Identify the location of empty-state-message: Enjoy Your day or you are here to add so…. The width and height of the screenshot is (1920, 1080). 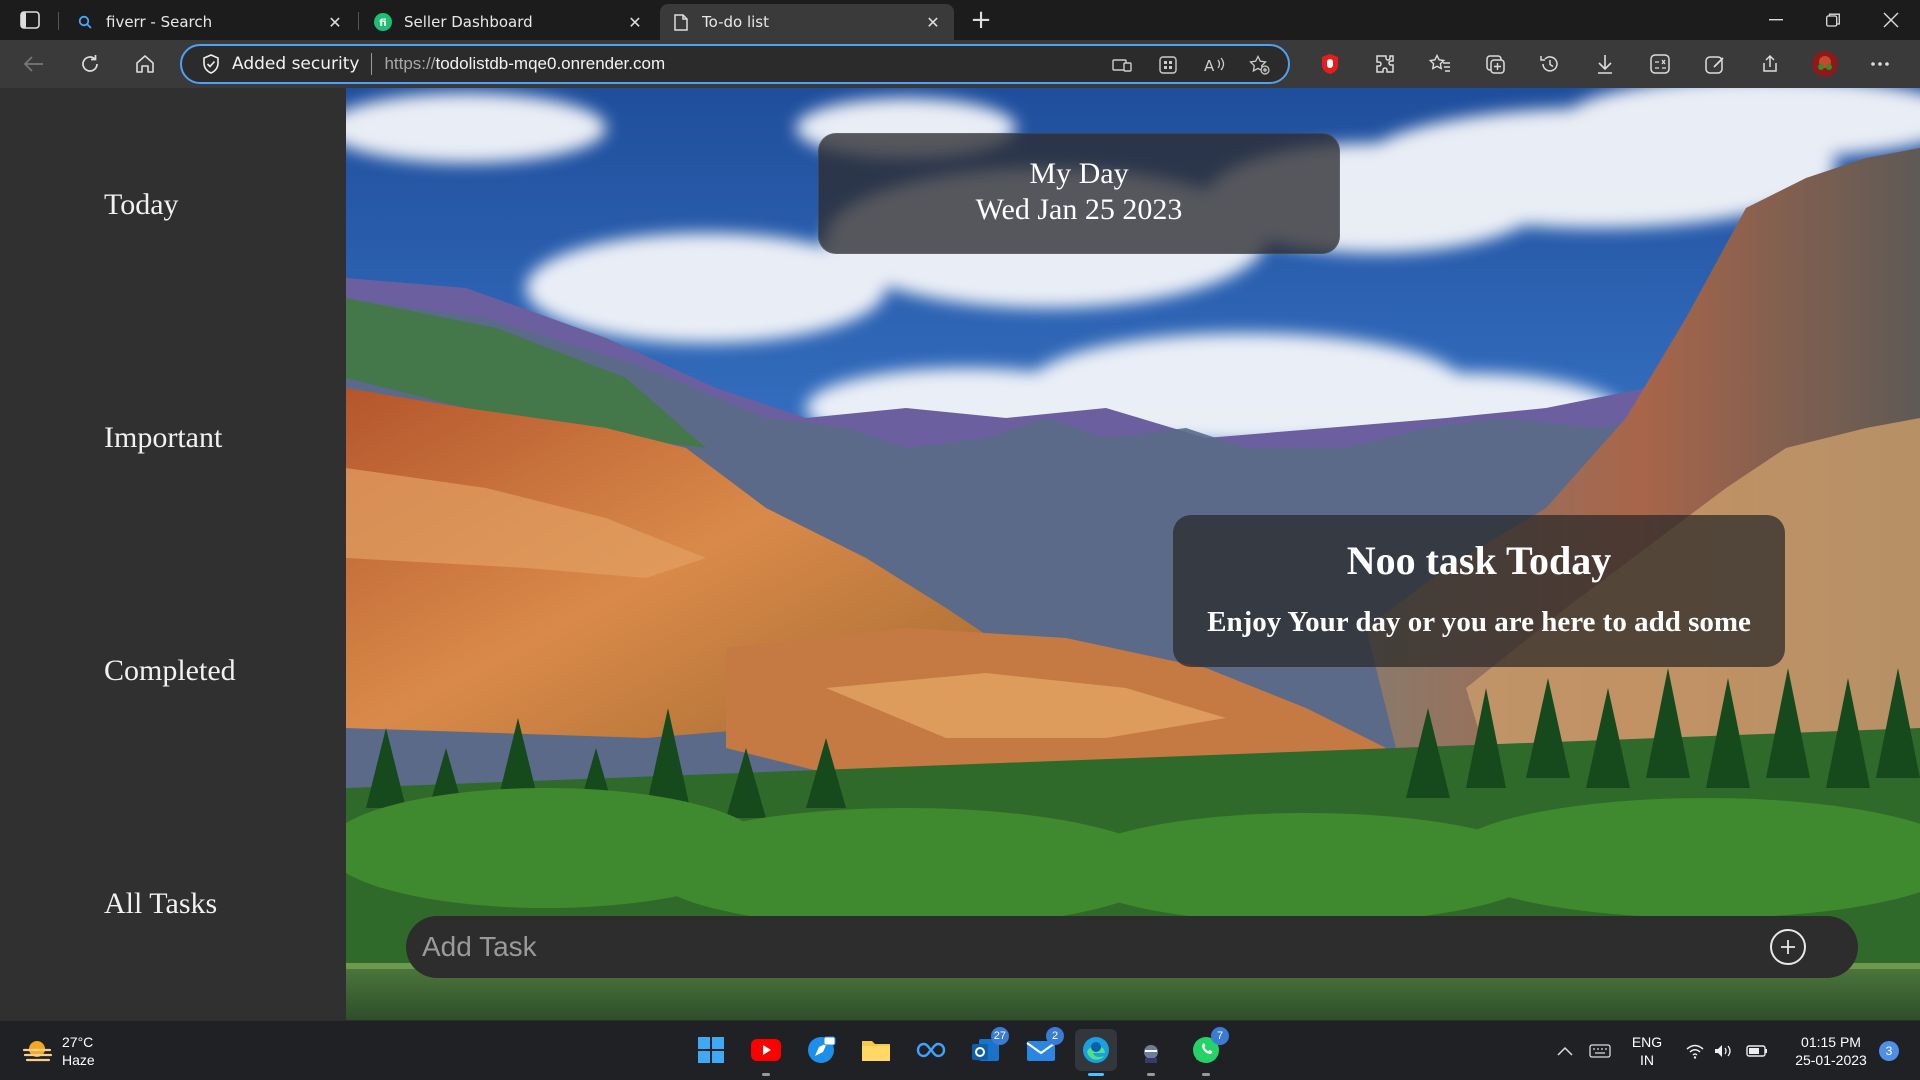
(1479, 622).